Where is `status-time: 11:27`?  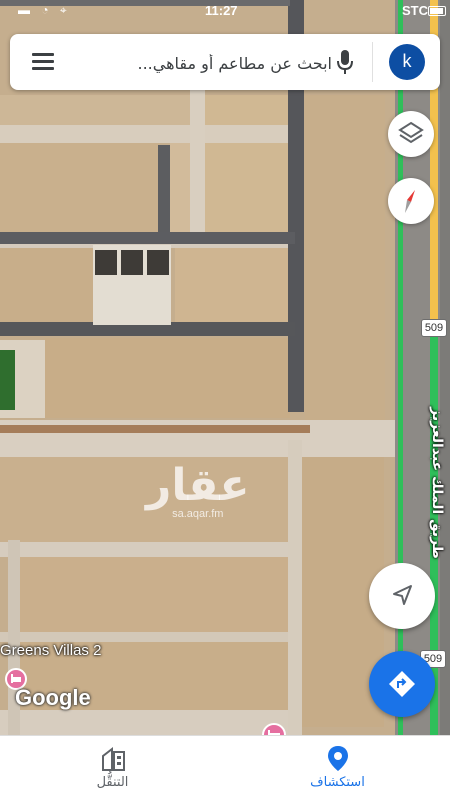
status-time: 11:27 is located at coordinates (221, 10).